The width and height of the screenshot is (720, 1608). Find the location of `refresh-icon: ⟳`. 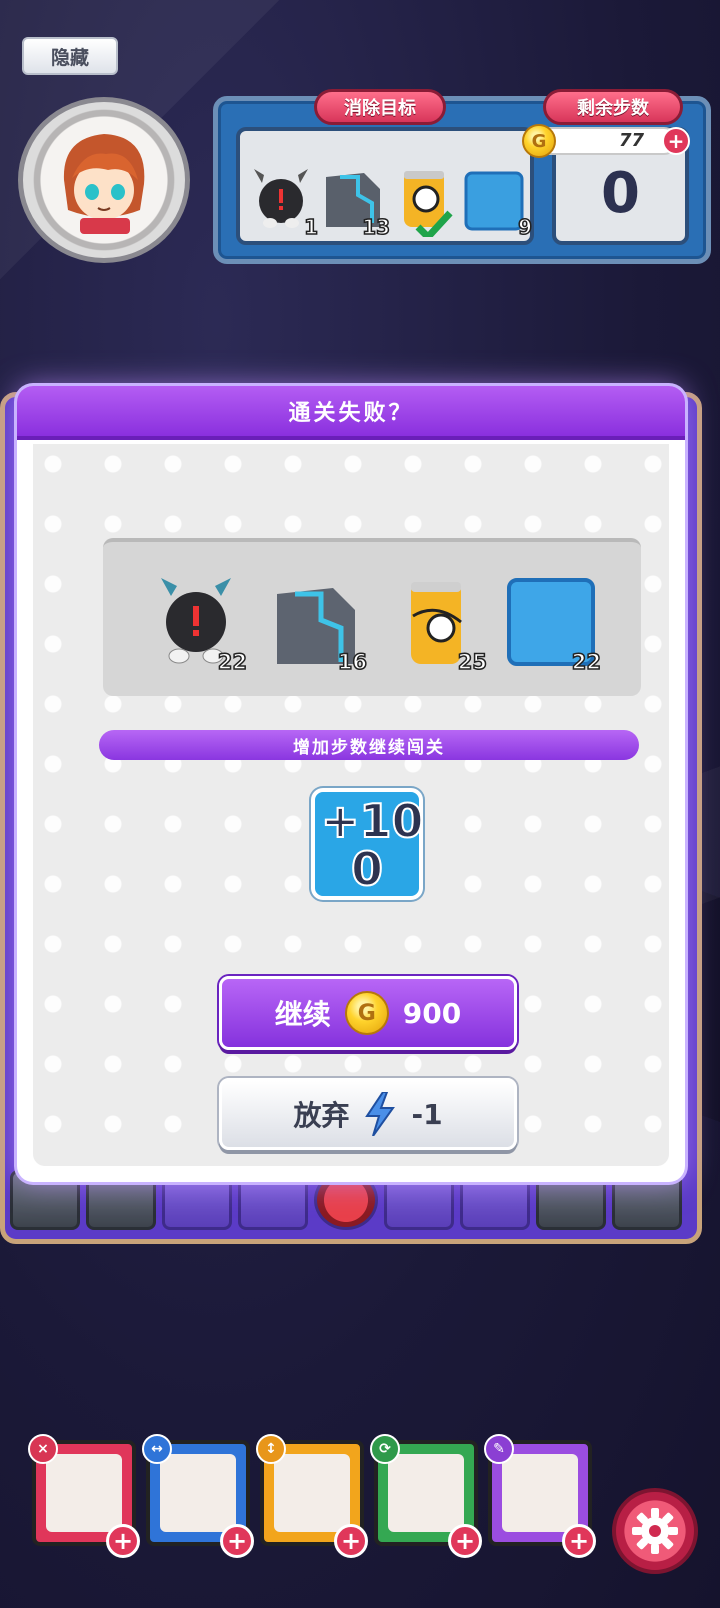

refresh-icon: ⟳ is located at coordinates (385, 1449).